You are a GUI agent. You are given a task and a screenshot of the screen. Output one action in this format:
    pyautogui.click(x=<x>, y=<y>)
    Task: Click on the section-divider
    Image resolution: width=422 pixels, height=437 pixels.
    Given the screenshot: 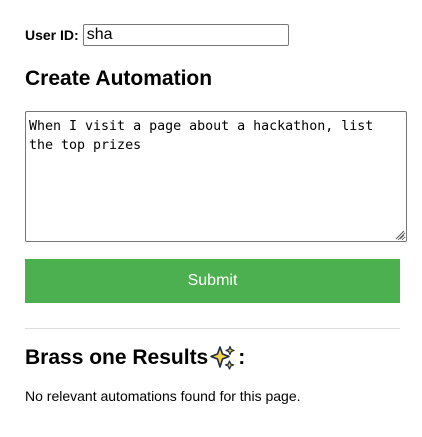 What is the action you would take?
    pyautogui.click(x=212, y=328)
    